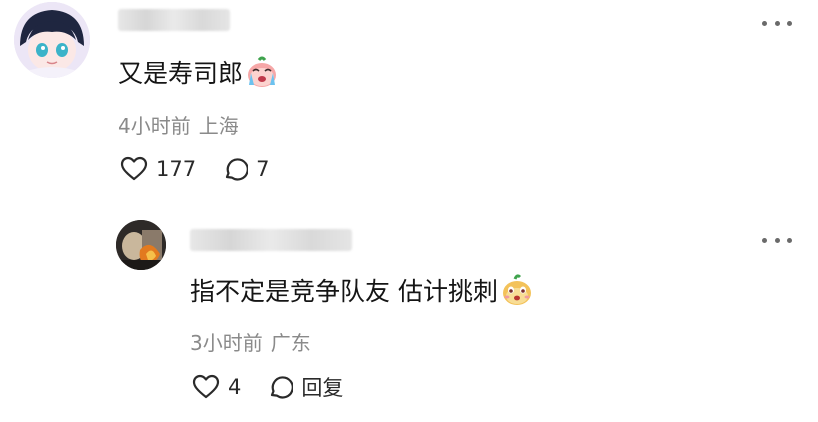 This screenshot has height=422, width=818. What do you see at coordinates (777, 240) in the screenshot?
I see `reply-more-options-icon` at bounding box center [777, 240].